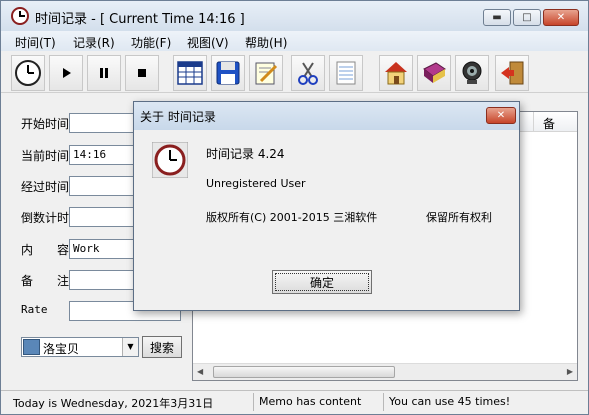 The width and height of the screenshot is (589, 415). I want to click on edit-button, so click(266, 73).